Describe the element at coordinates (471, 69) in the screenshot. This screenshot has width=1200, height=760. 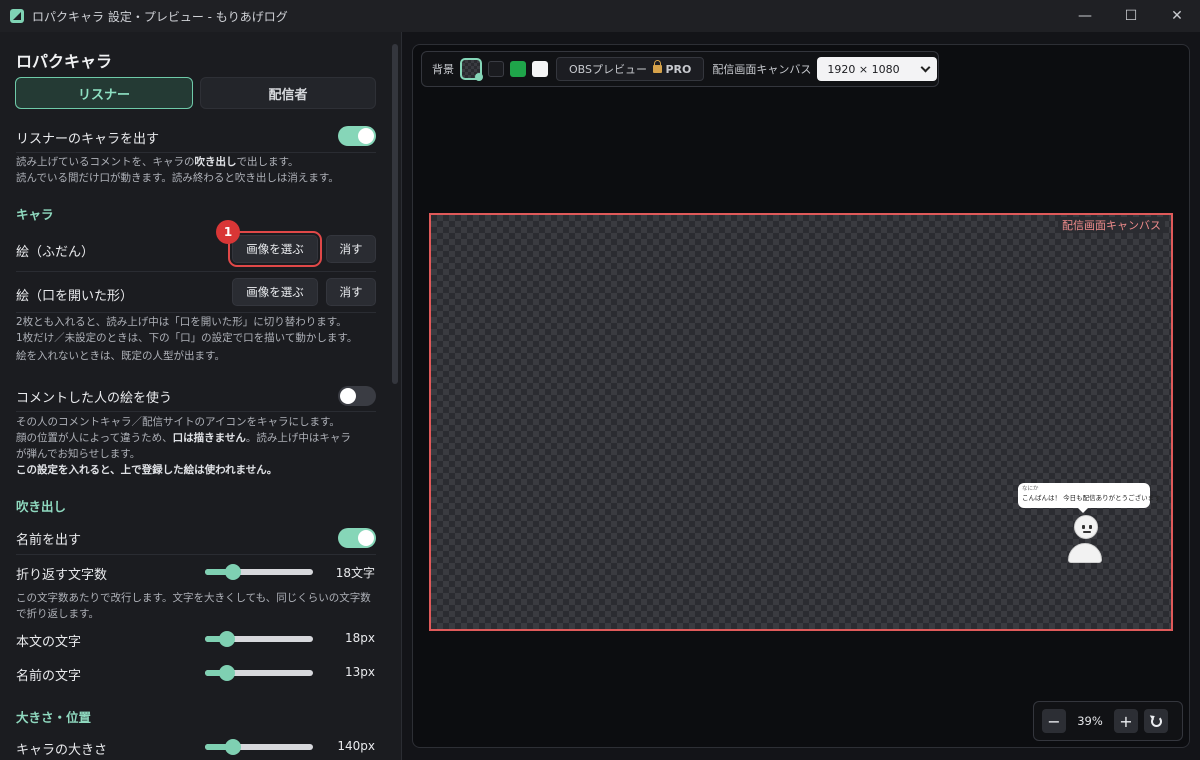
I see `transparent-swatch` at that location.